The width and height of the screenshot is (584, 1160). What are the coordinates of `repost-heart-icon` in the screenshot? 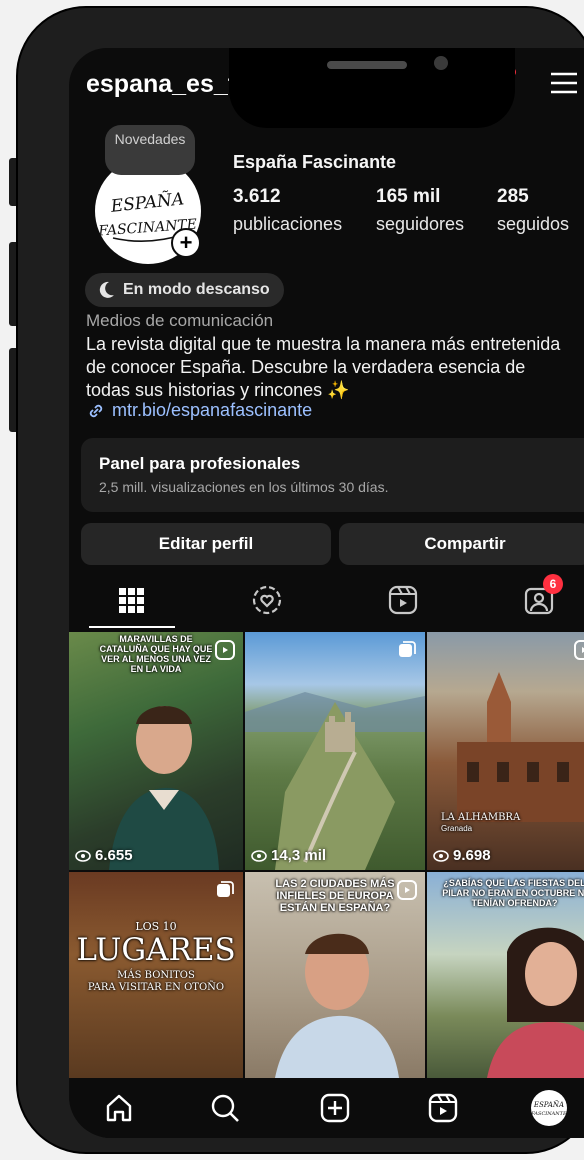 It's located at (267, 600).